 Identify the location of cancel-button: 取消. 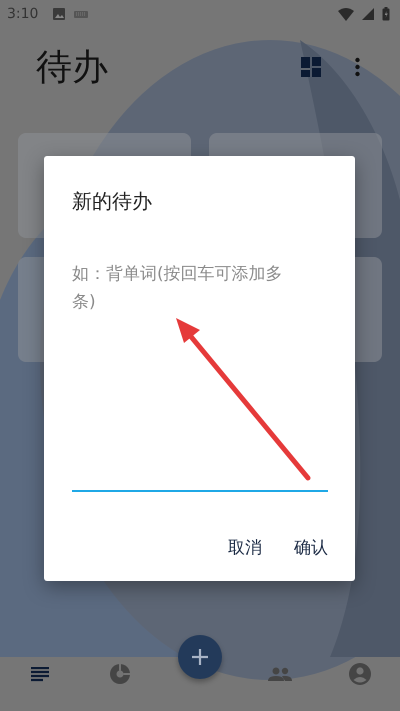
(245, 547).